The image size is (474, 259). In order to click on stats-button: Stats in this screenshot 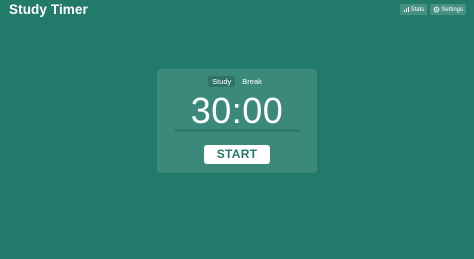, I will do `click(413, 9)`.